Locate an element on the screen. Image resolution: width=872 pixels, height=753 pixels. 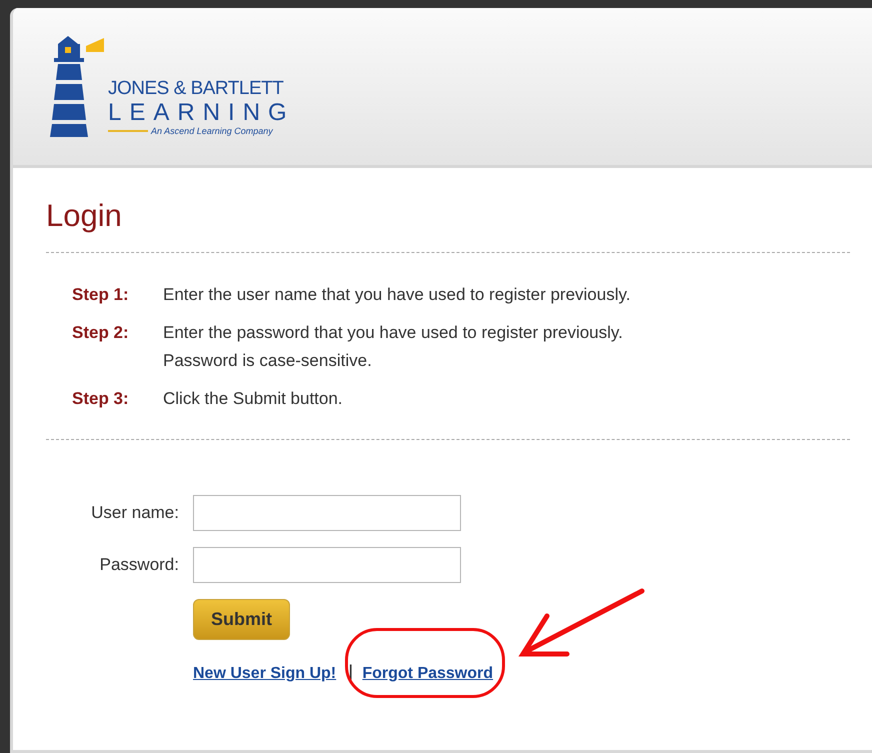
text-link: Forgot Password is located at coordinates (428, 673).